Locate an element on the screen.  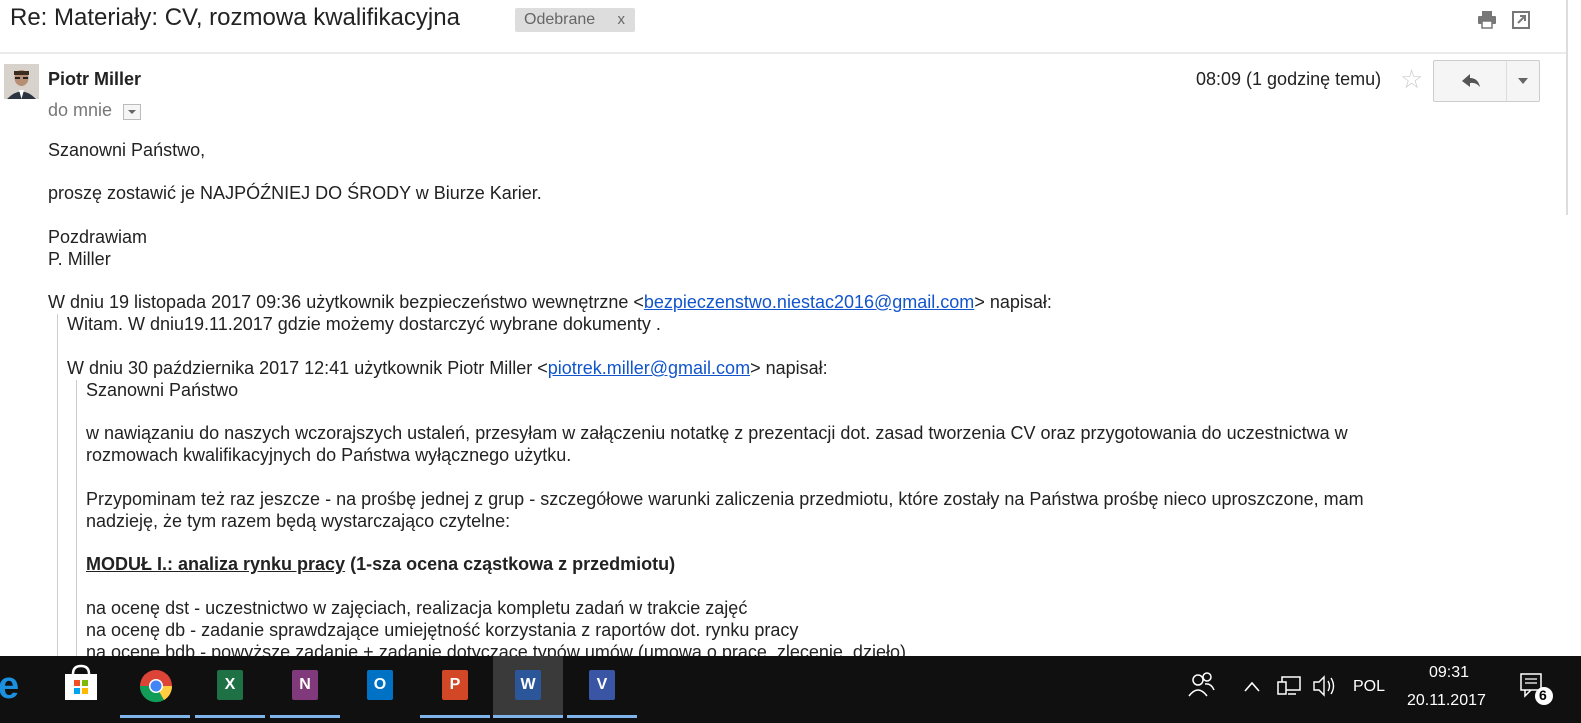
recipient-details-button is located at coordinates (132, 112).